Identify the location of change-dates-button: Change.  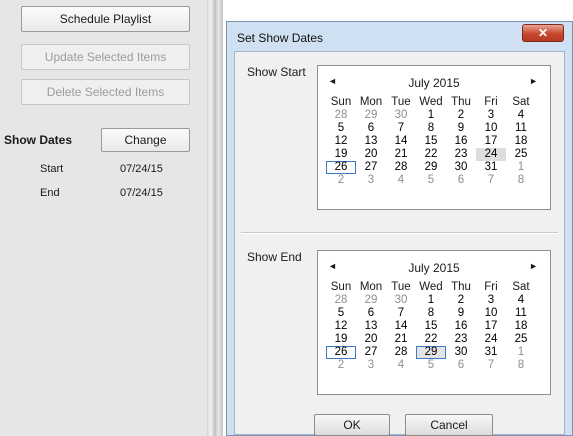
(145, 140).